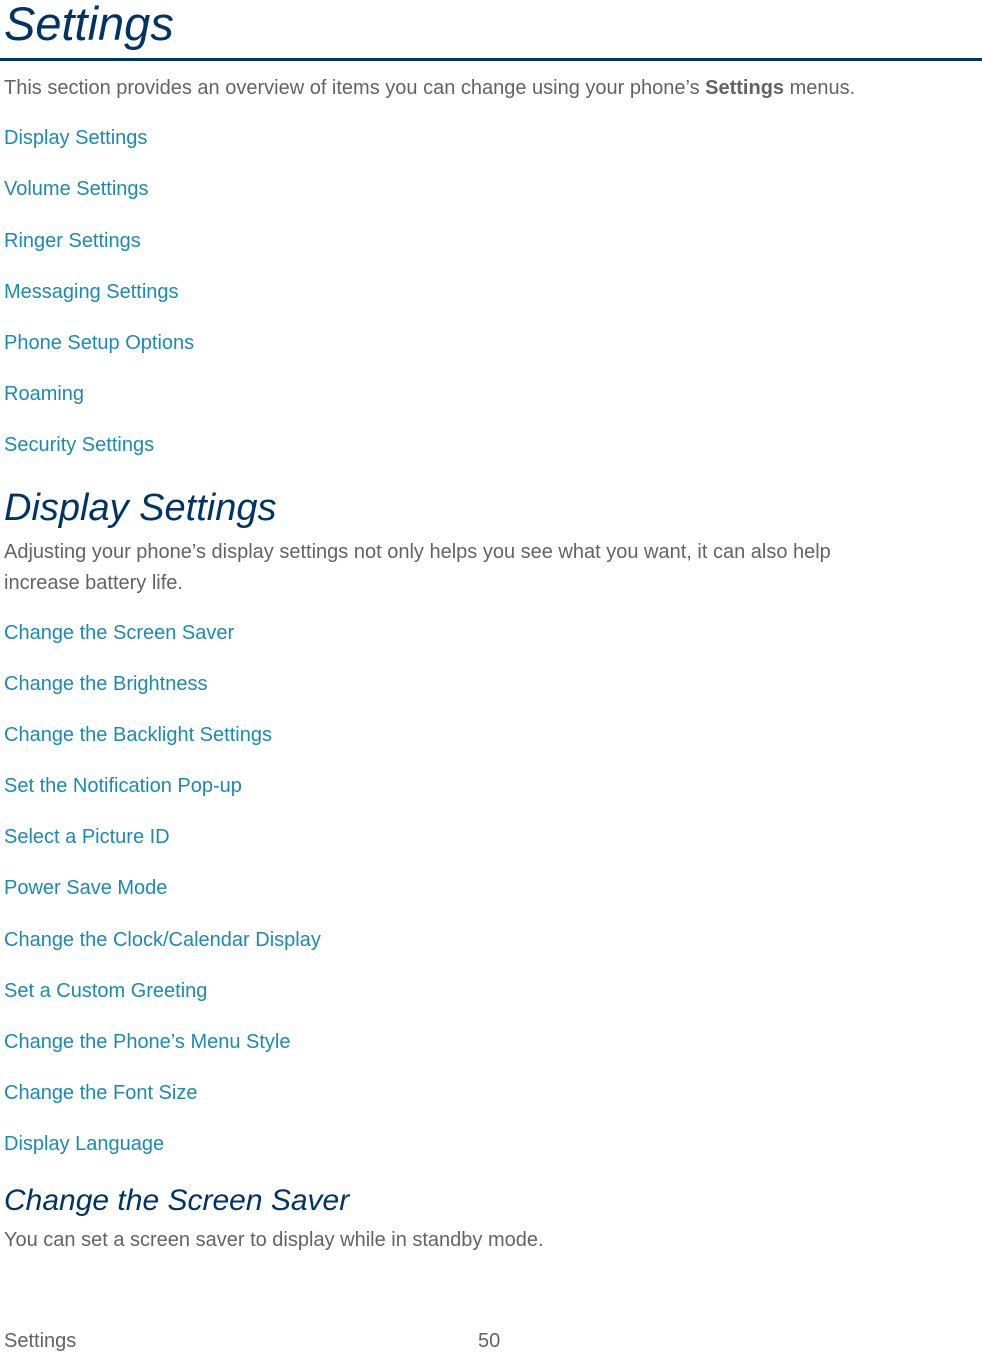 The height and width of the screenshot is (1354, 982). What do you see at coordinates (491, 59) in the screenshot?
I see `title-divider` at bounding box center [491, 59].